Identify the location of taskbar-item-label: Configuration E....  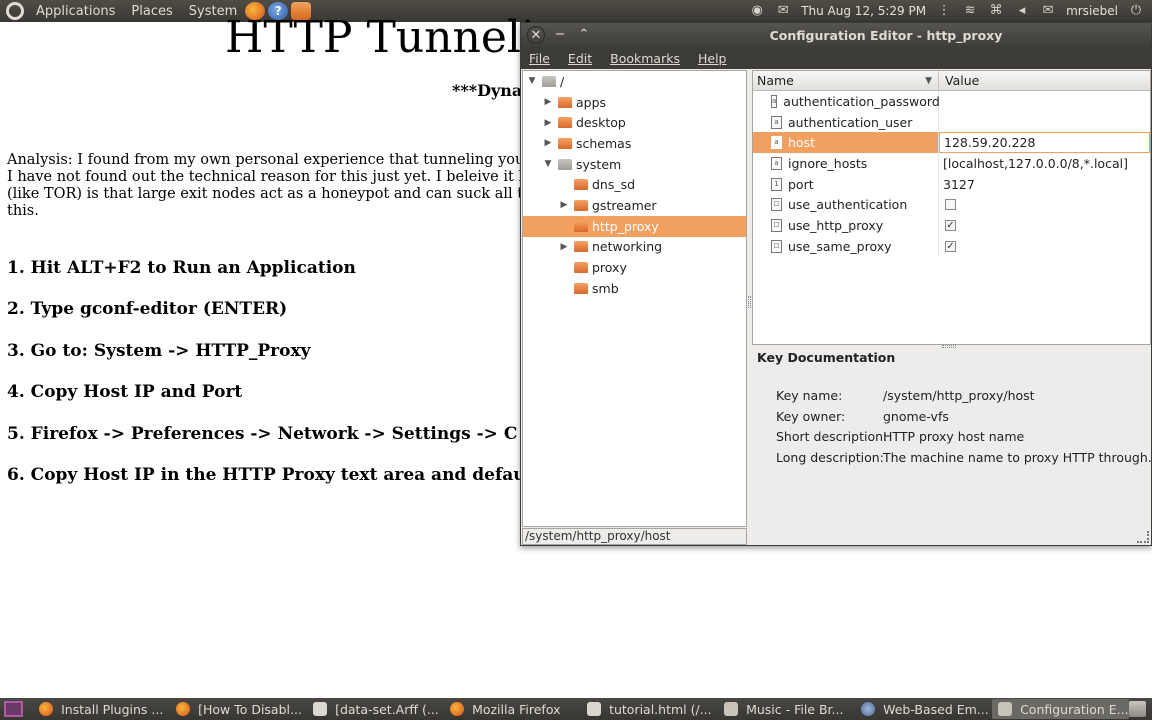
(1074, 709).